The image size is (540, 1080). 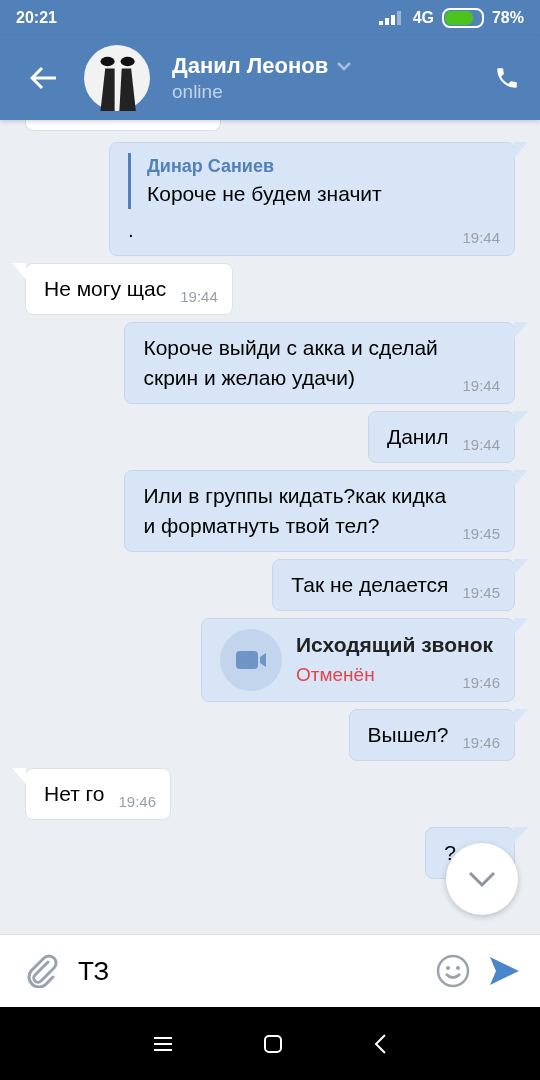 I want to click on paperclip-icon, so click(x=42, y=971).